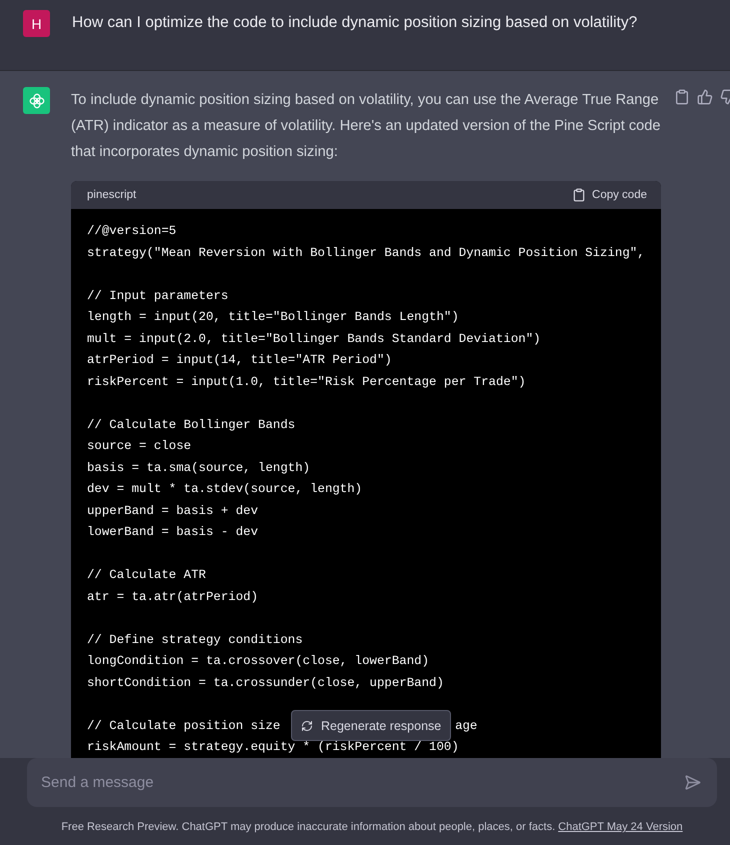  Describe the element at coordinates (172, 511) in the screenshot. I see `code-line: upperBand = basis + dev` at that location.